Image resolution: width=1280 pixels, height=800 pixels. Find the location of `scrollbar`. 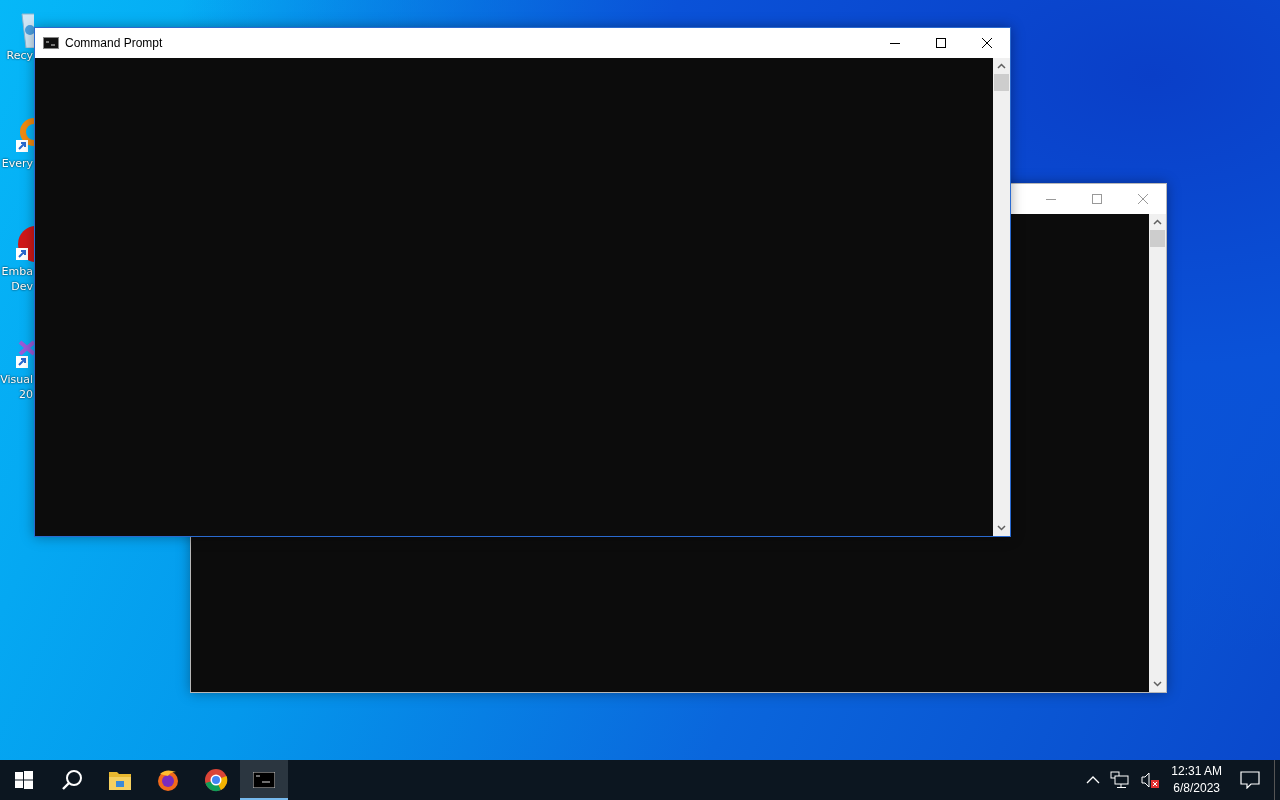

scrollbar is located at coordinates (1001, 297).